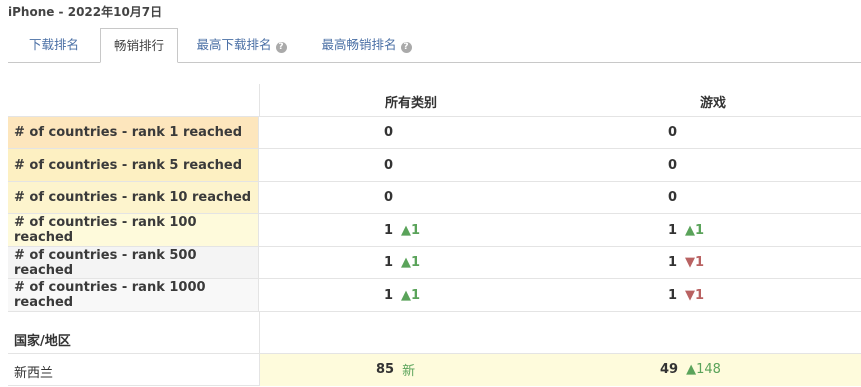  Describe the element at coordinates (434, 369) in the screenshot. I see `country-row: 新西兰 85 新 49 ▲148` at that location.